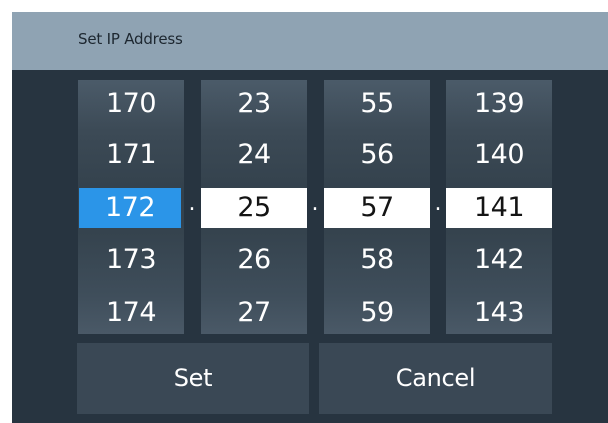 This screenshot has width=608, height=423. I want to click on octet-1-option: 171, so click(131, 155).